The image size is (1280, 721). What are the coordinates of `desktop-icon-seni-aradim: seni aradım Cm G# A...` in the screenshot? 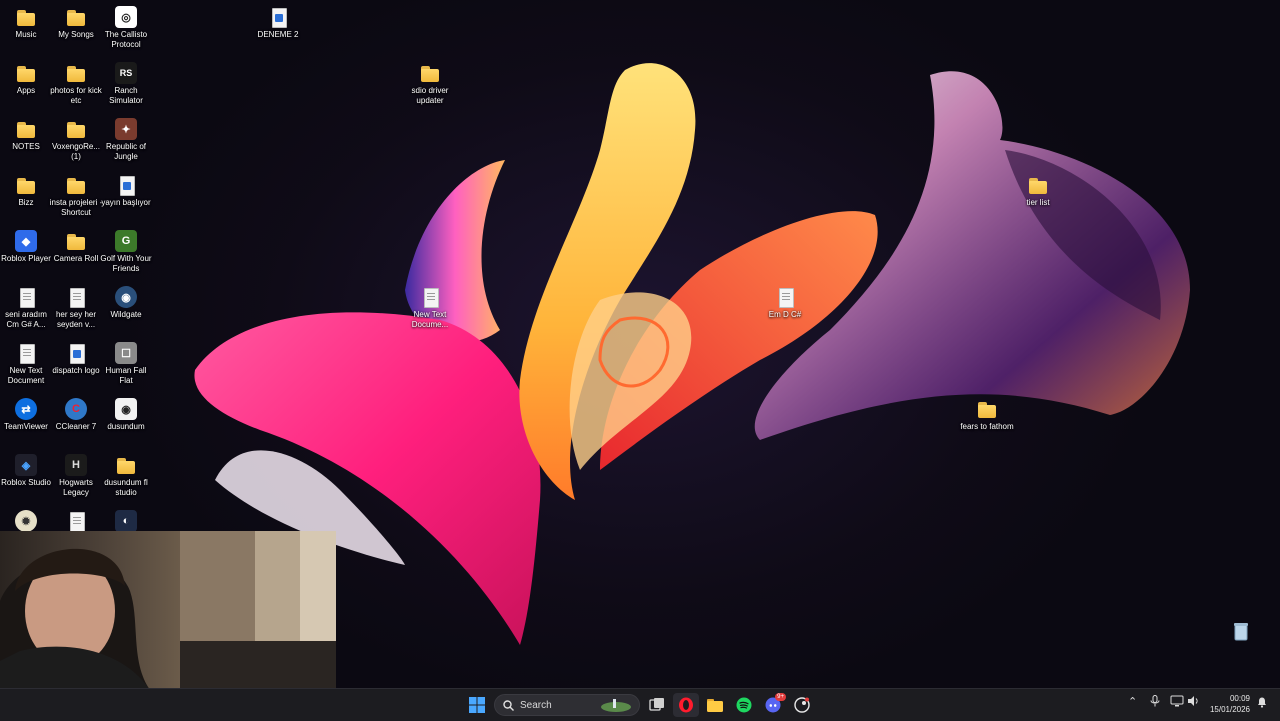 It's located at (26, 308).